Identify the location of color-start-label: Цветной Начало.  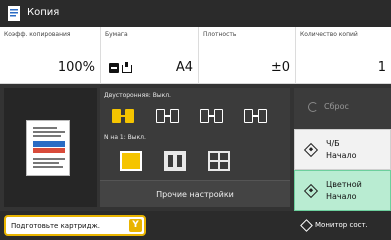
(344, 191).